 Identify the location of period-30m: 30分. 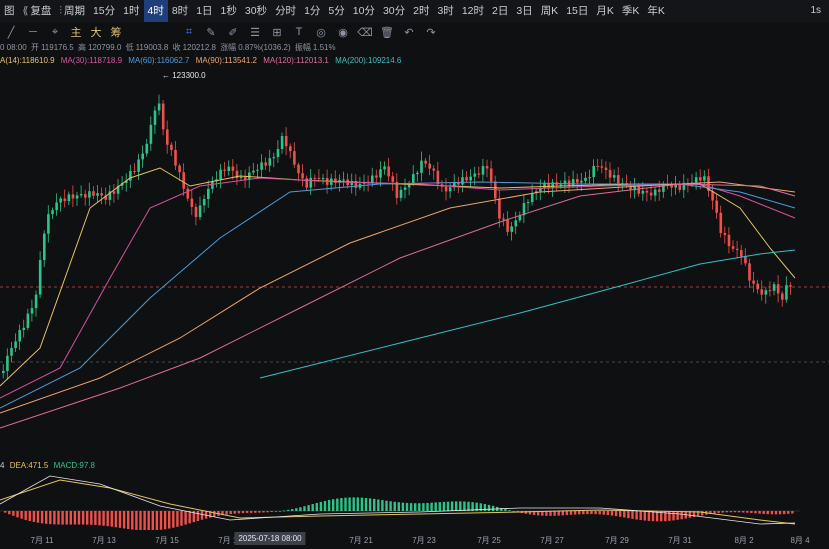
(394, 11).